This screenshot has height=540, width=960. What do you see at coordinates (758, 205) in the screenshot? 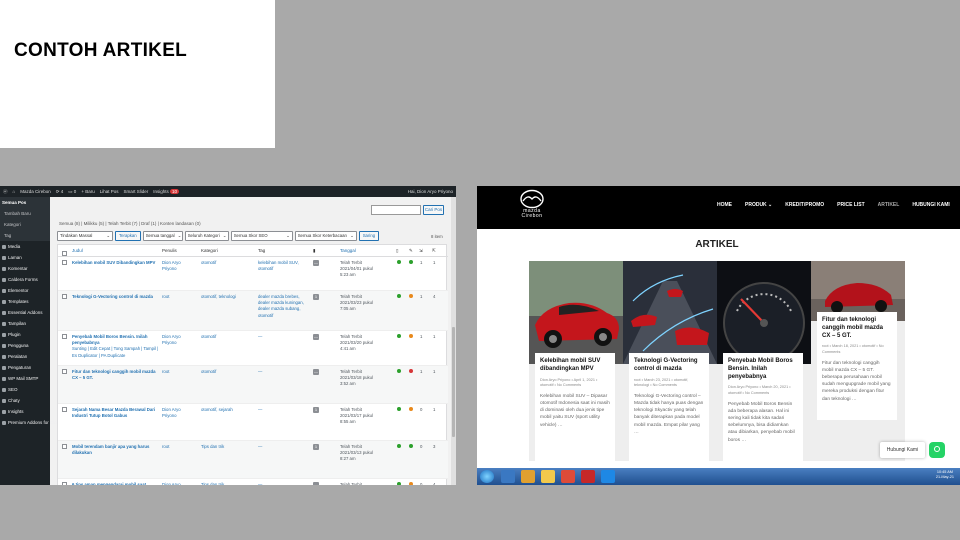
I see `nav-link: PRODUK ⌄` at bounding box center [758, 205].